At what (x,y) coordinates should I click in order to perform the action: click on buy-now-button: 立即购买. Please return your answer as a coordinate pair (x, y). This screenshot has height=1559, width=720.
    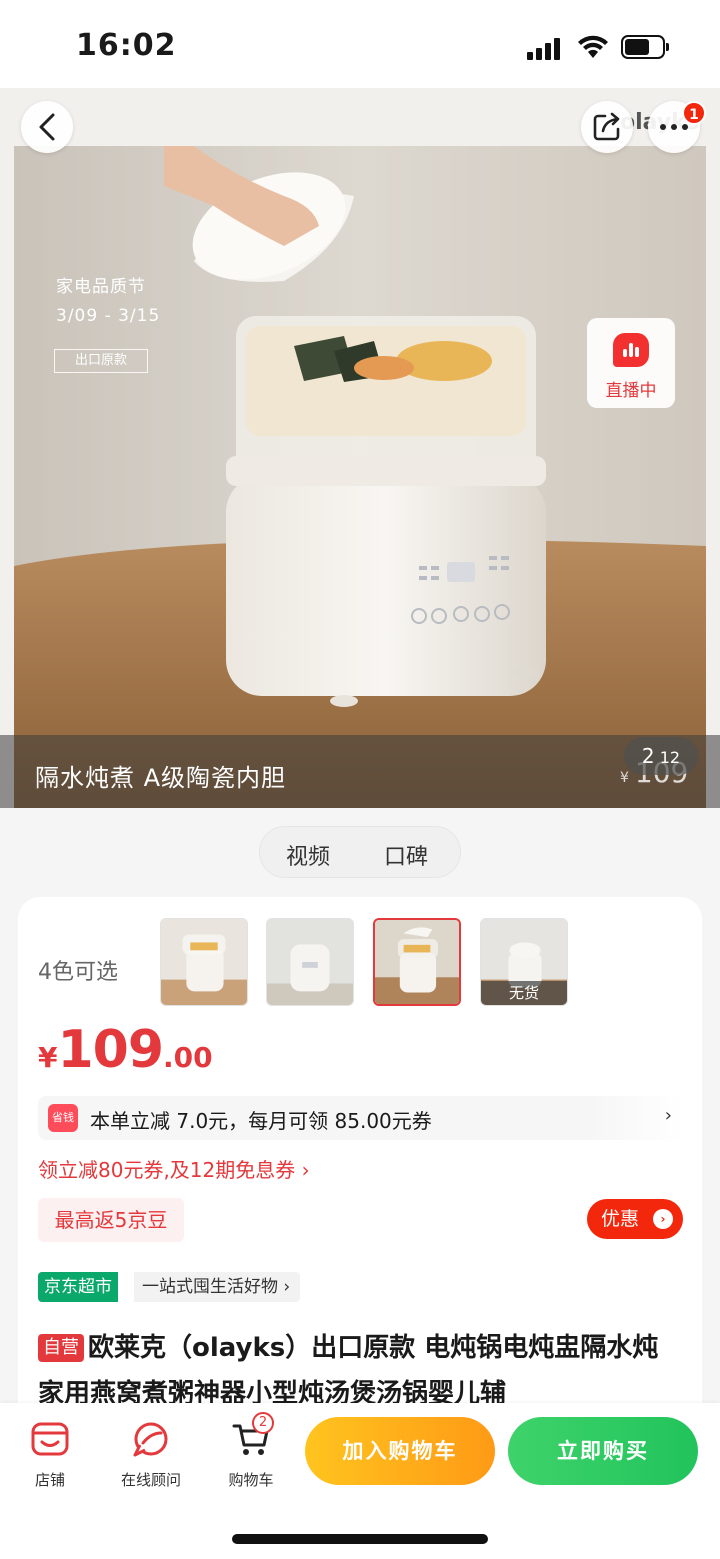
    Looking at the image, I should click on (603, 1451).